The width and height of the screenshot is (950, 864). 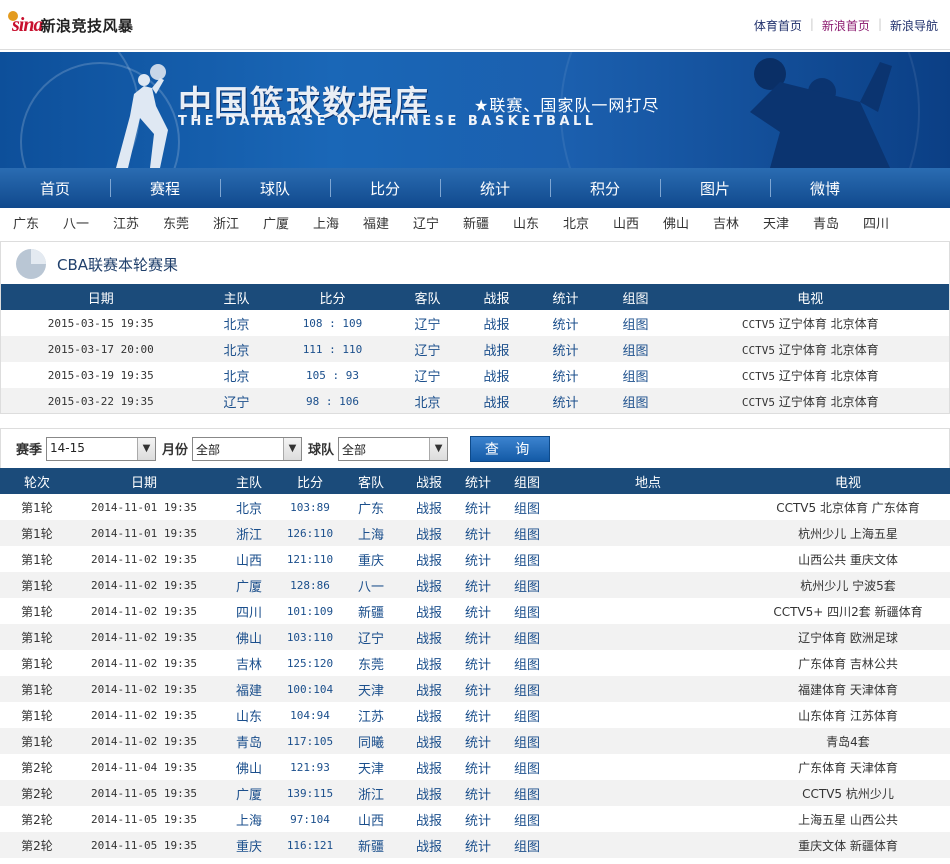 What do you see at coordinates (846, 25) in the screenshot?
I see `link-sina-home: 新浪首页` at bounding box center [846, 25].